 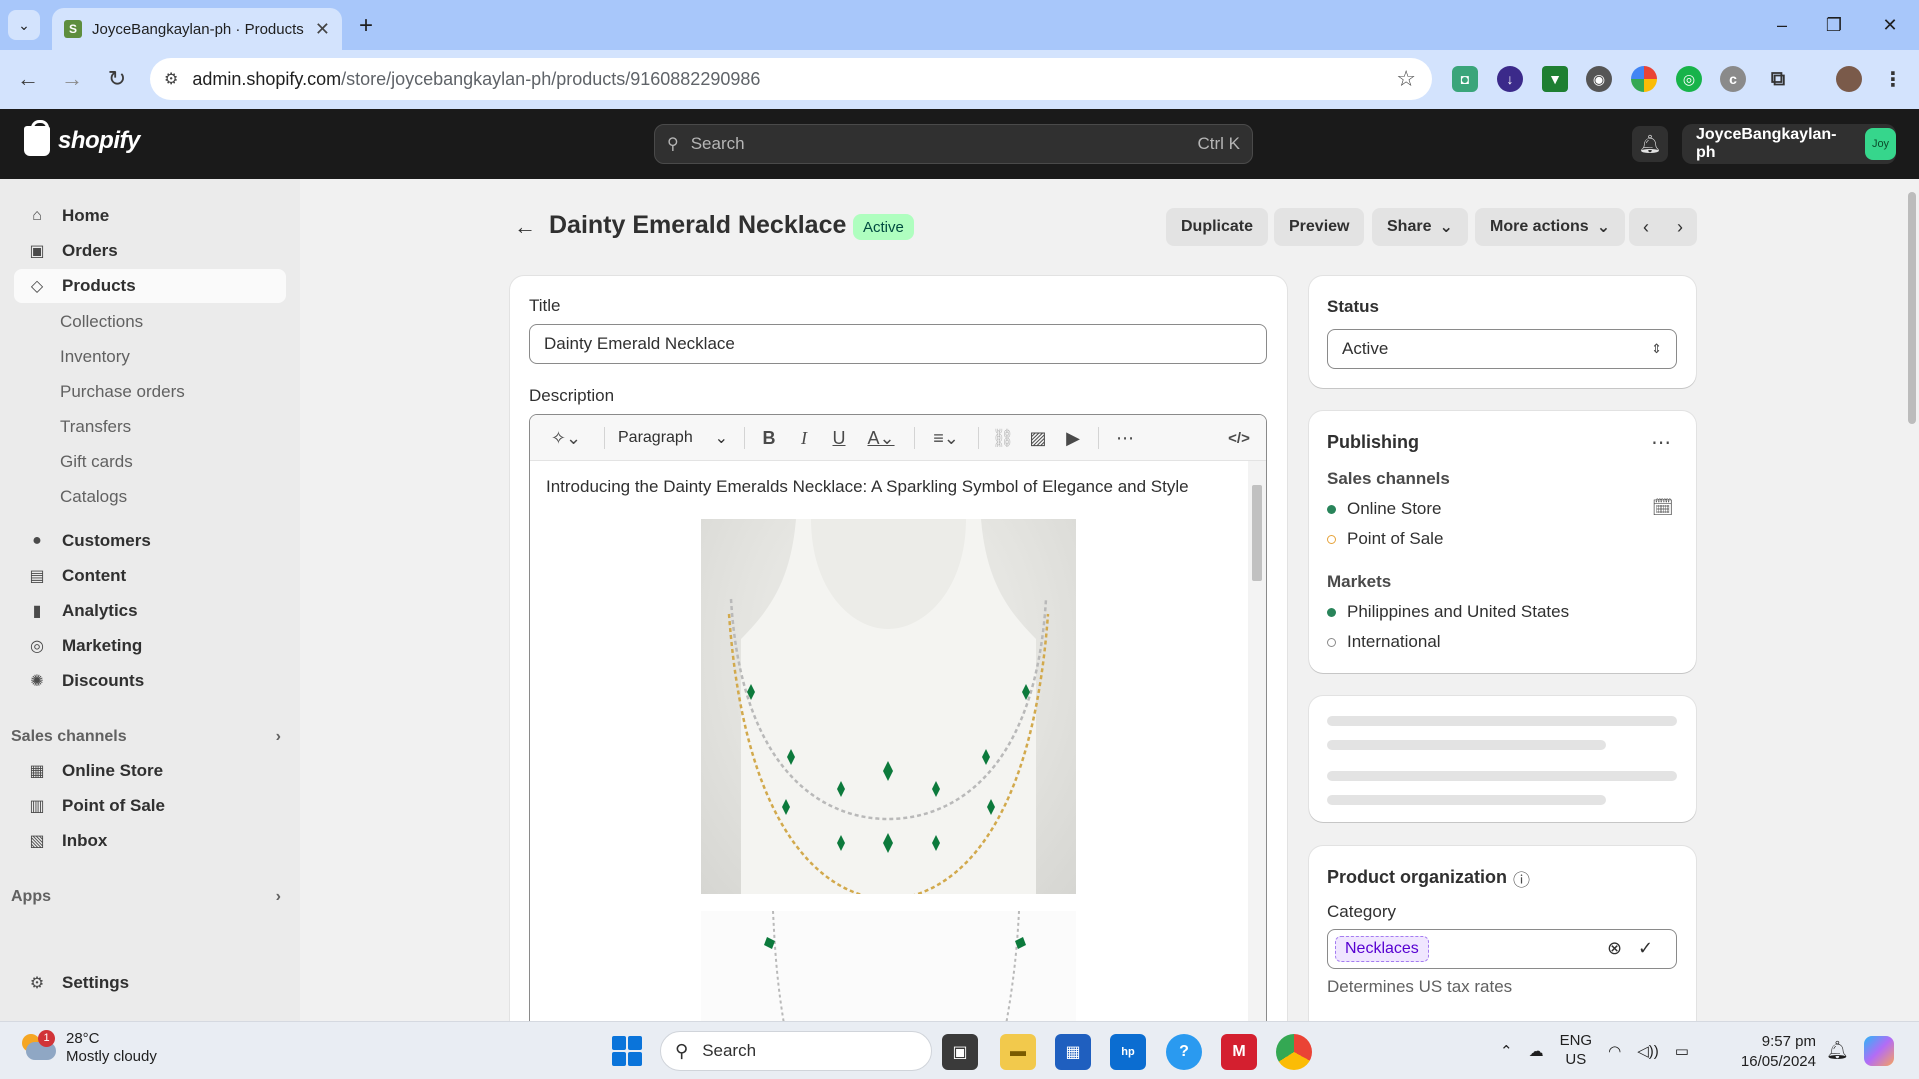 I want to click on sidebar-item-settings: ⚙ Settings, so click(x=150, y=983).